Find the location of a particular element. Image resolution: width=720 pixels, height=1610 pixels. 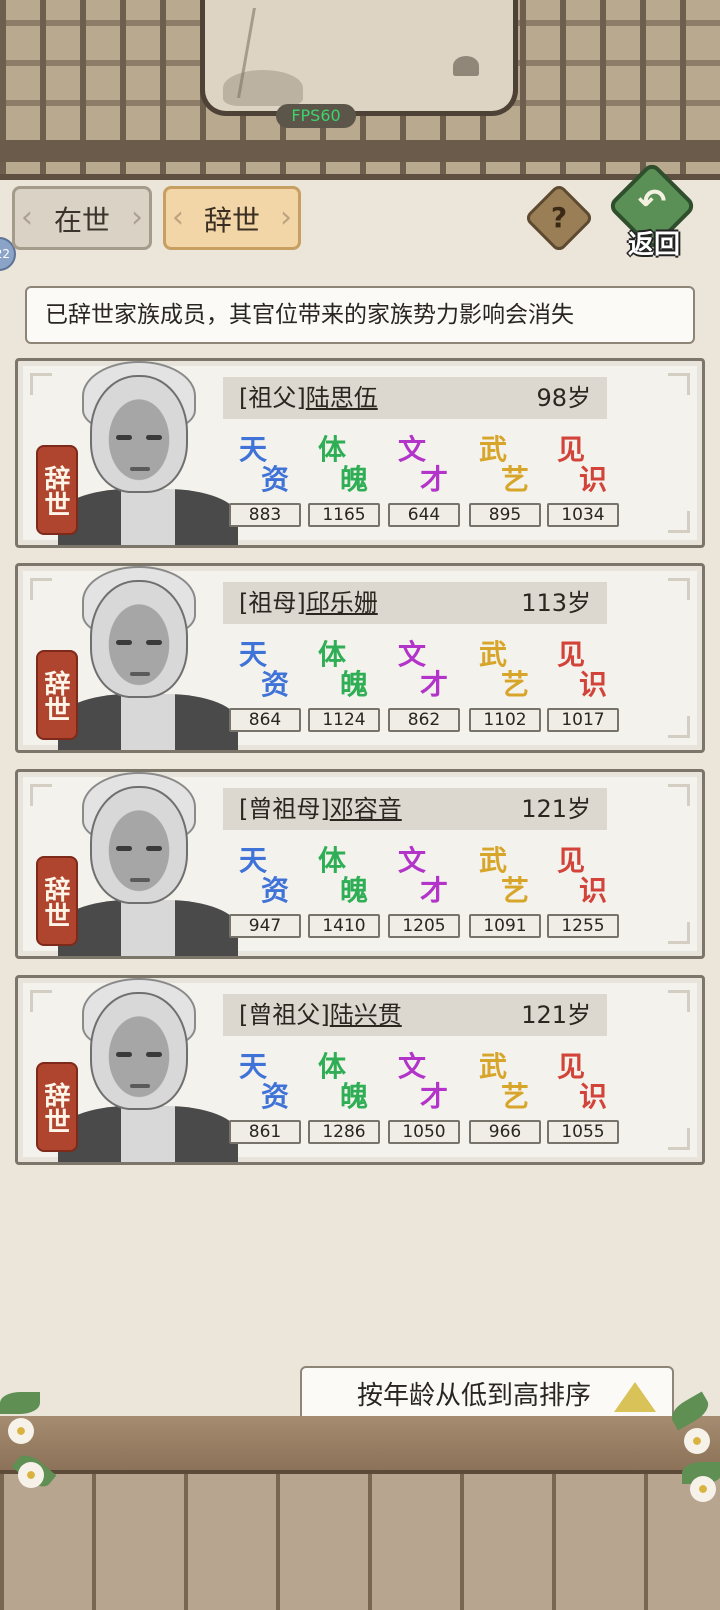

stat-value: 1102 is located at coordinates (505, 720).